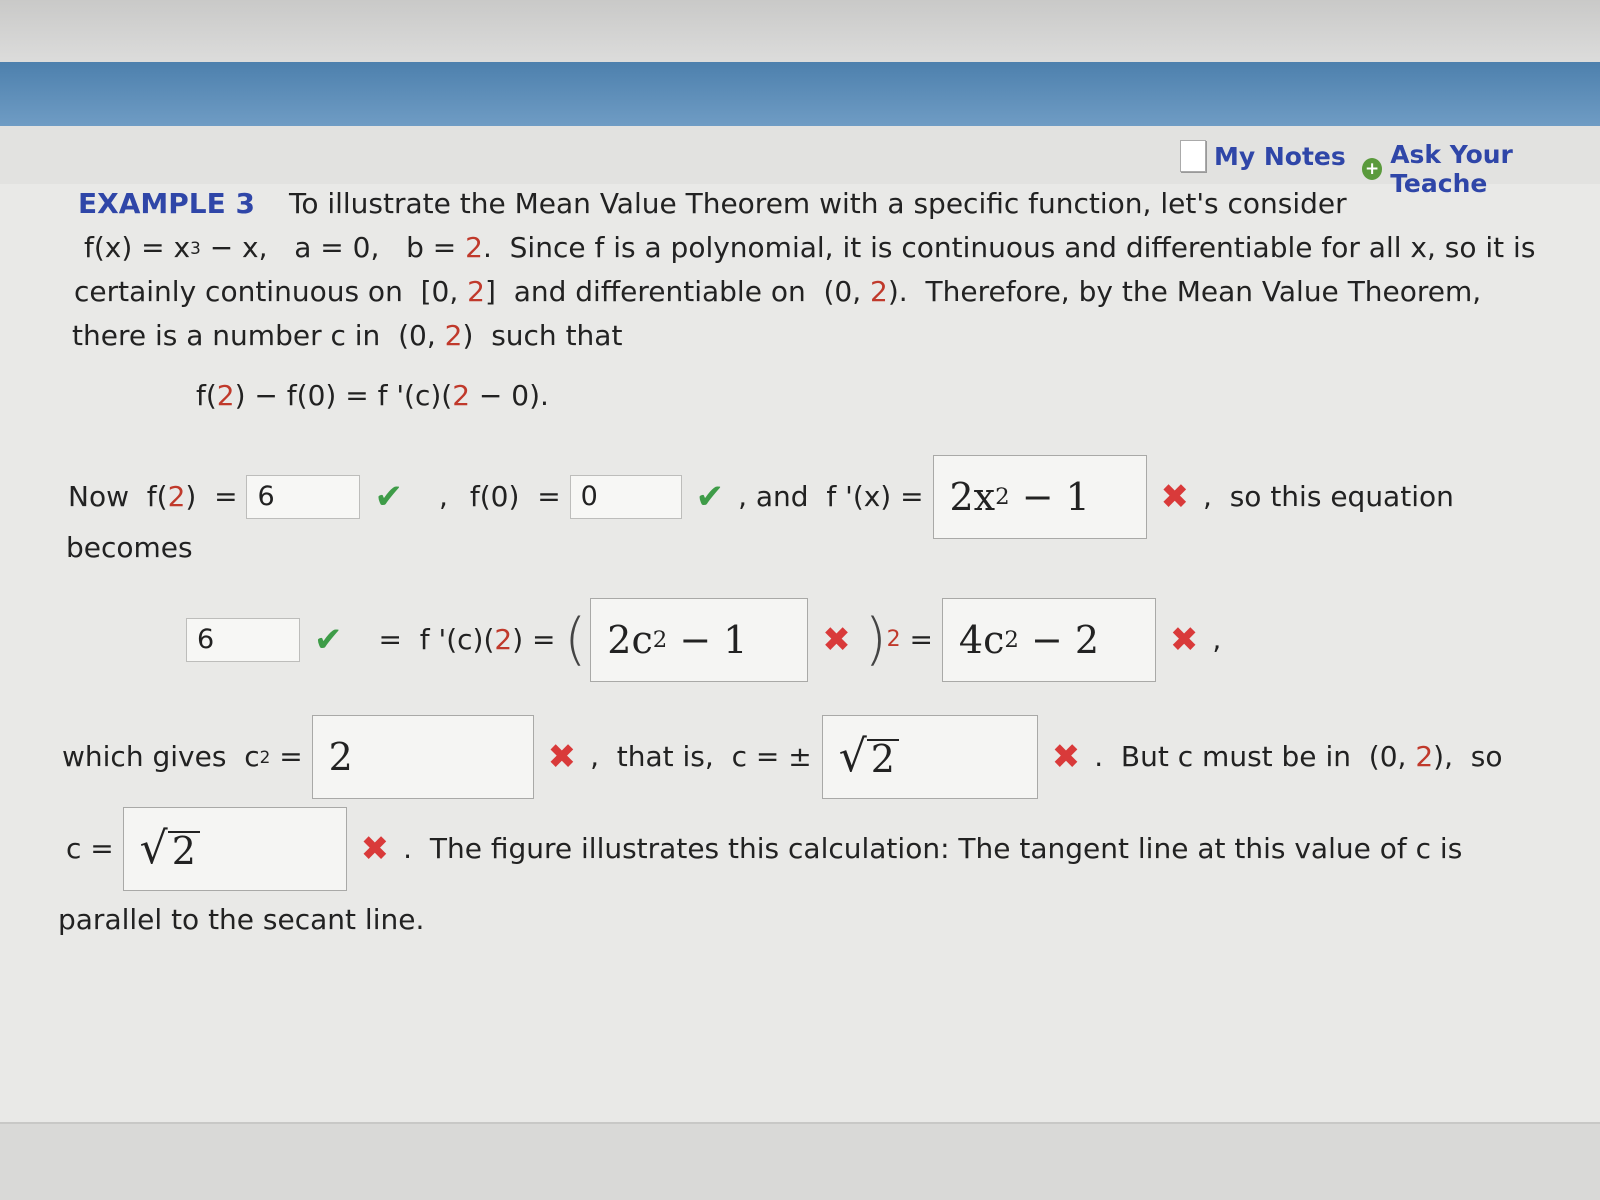 This screenshot has height=1200, width=1600. What do you see at coordinates (206, 639) in the screenshot?
I see `lhs-value: 6` at bounding box center [206, 639].